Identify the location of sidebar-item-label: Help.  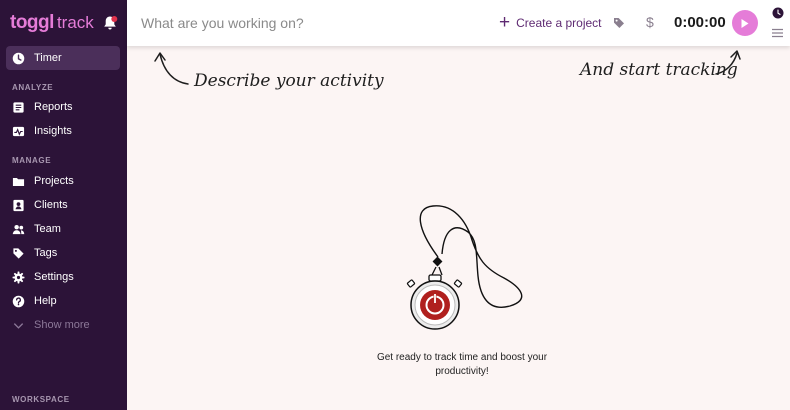
(45, 301).